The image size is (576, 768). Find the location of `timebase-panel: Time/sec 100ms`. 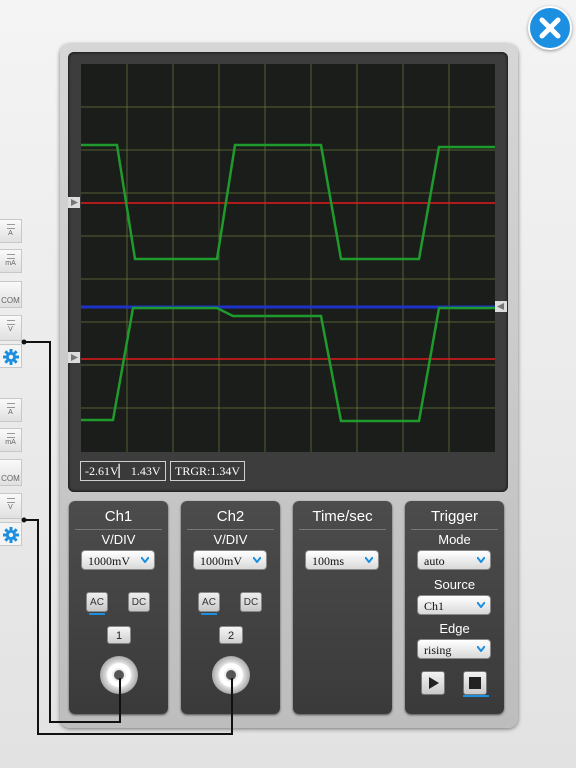

timebase-panel: Time/sec 100ms is located at coordinates (342, 607).